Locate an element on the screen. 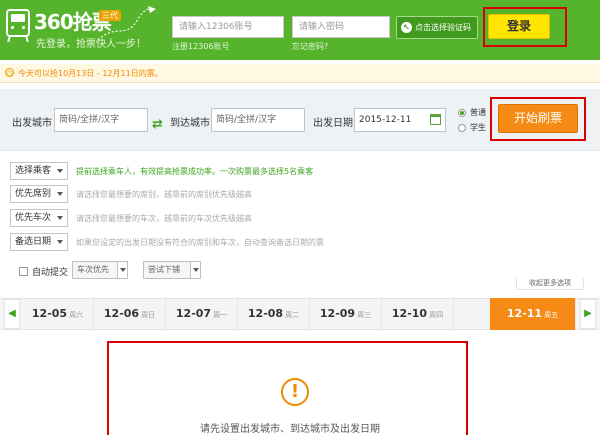  train-logo-icon is located at coordinates (18, 23).